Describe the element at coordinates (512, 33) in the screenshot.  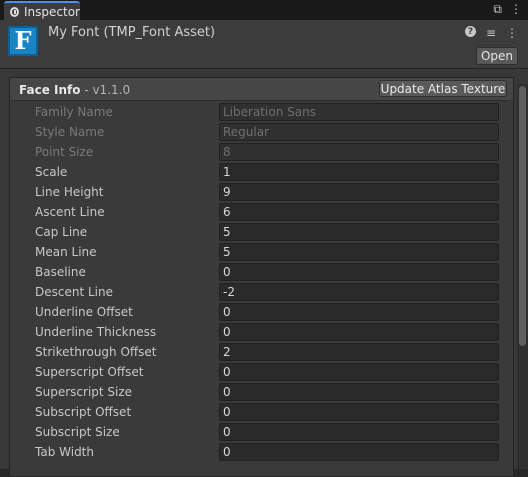
I see `context-menu-icon: ⋮` at that location.